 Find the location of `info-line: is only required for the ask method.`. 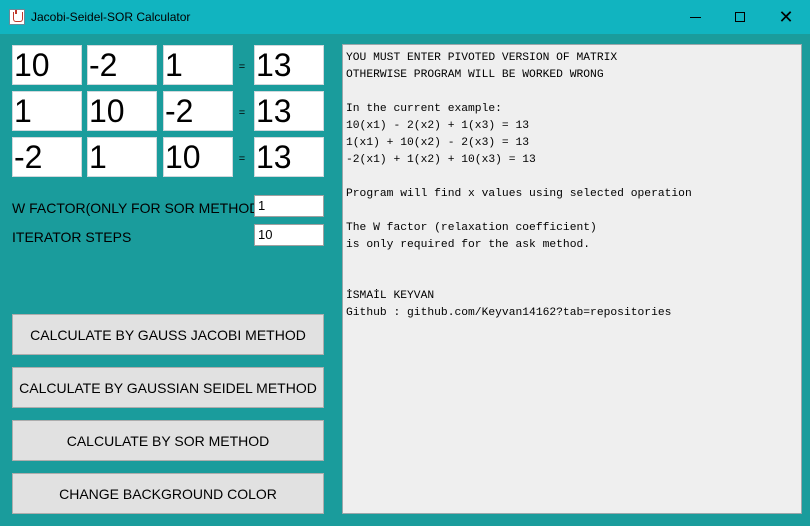

info-line: is only required for the ask method. is located at coordinates (468, 245).